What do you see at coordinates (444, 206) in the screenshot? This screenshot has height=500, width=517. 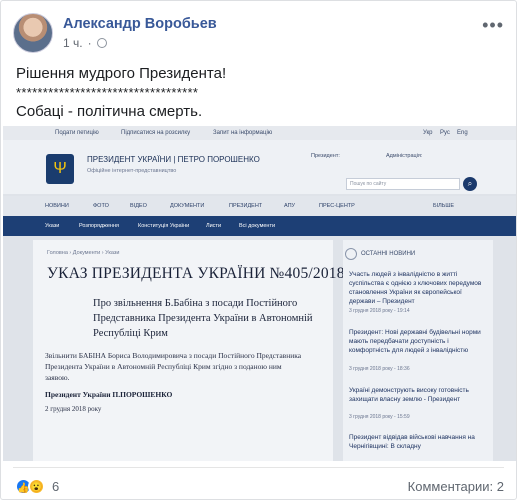 I see `nav-item: БІЛЬШЕ` at bounding box center [444, 206].